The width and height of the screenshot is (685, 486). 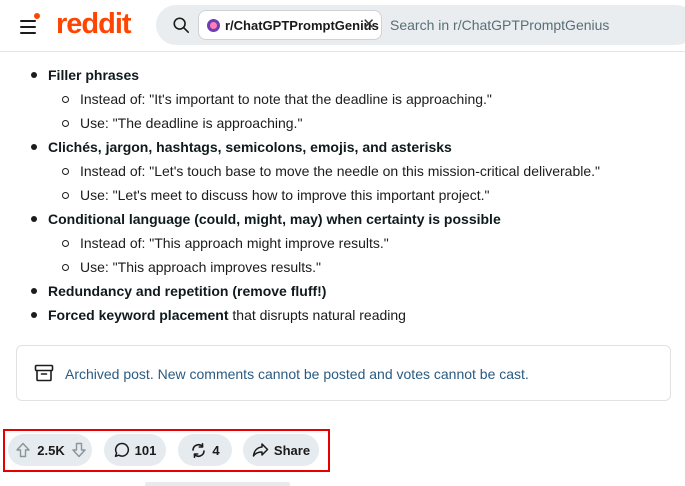 I want to click on reddit-logo: reddit, so click(x=94, y=24).